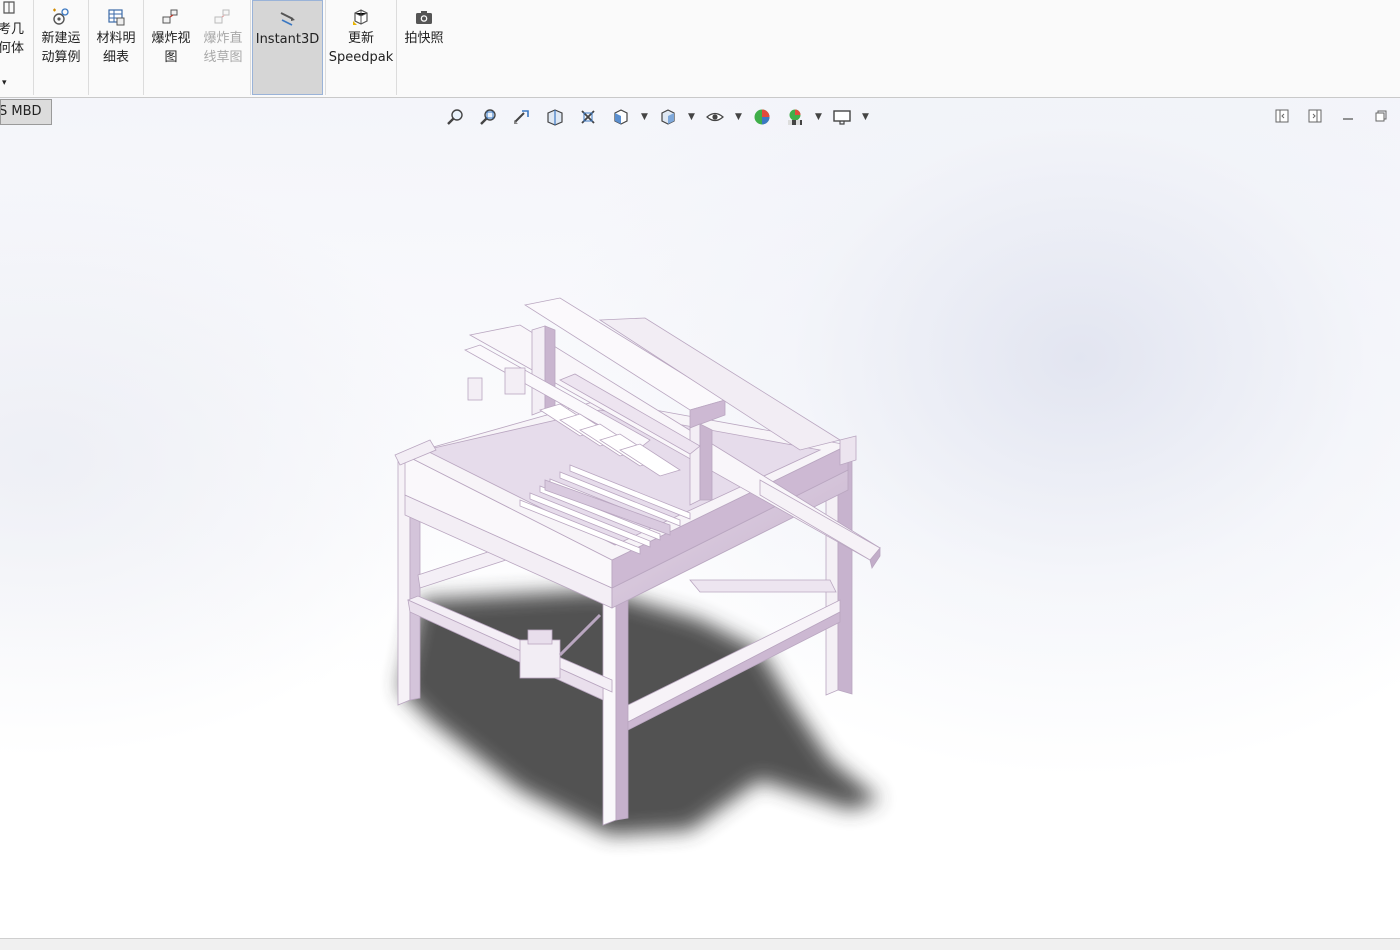 This screenshot has width=1400, height=950. I want to click on status-bar, so click(700, 944).